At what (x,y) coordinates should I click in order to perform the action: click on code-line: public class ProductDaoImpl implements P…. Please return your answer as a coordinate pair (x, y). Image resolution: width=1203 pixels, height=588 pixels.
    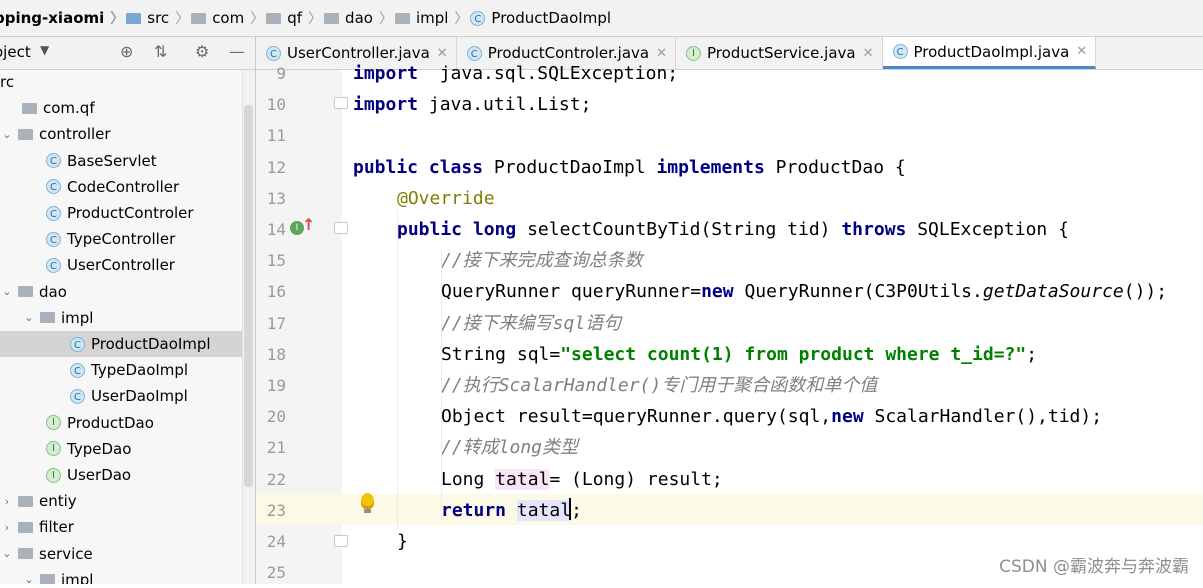
    Looking at the image, I should click on (629, 167).